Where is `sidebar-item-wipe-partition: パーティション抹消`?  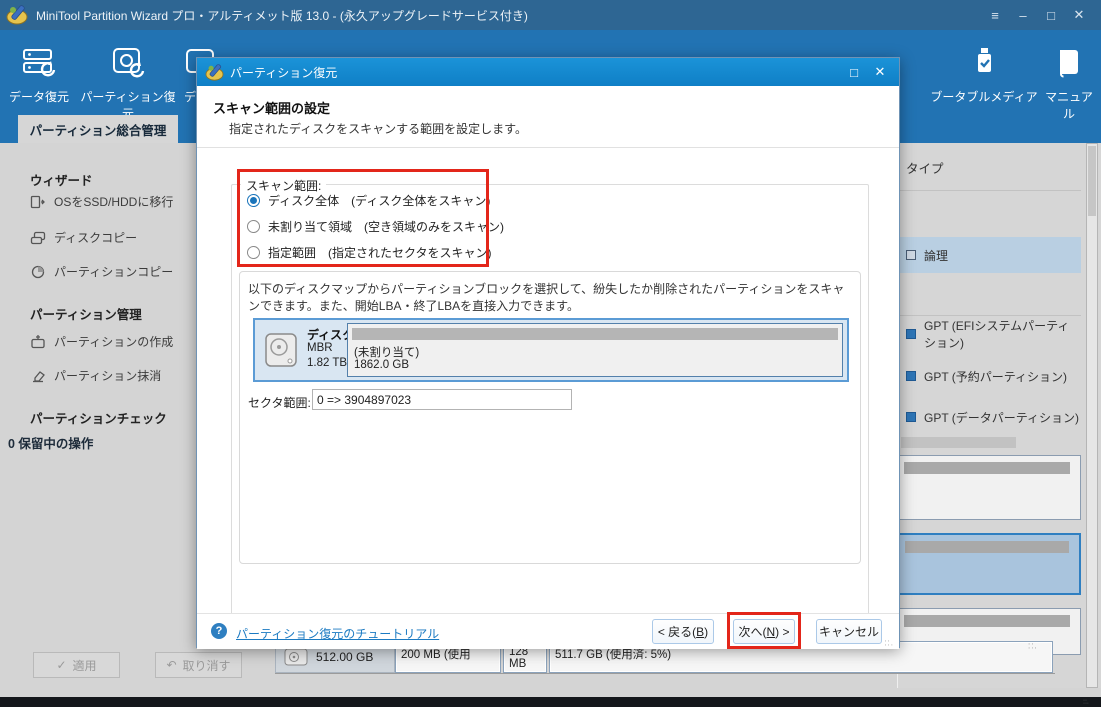 sidebar-item-wipe-partition: パーティション抹消 is located at coordinates (95, 375).